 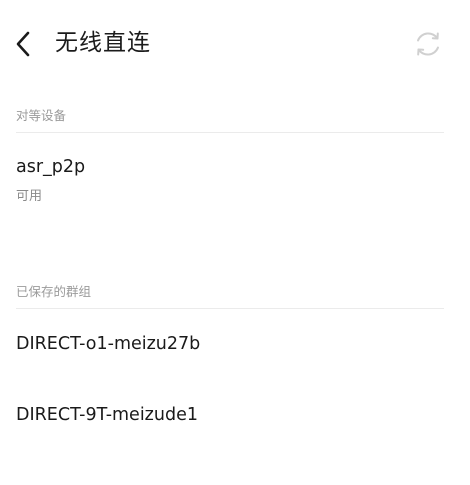 I want to click on section-label-saved-groups: 已保存的群组, so click(x=54, y=291).